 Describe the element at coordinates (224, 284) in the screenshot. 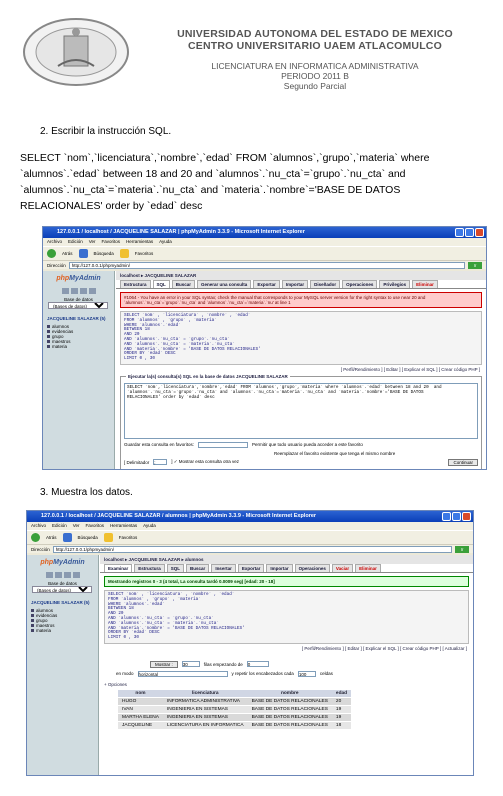

I see `tab-generar-consulta: Generar una consulta` at that location.